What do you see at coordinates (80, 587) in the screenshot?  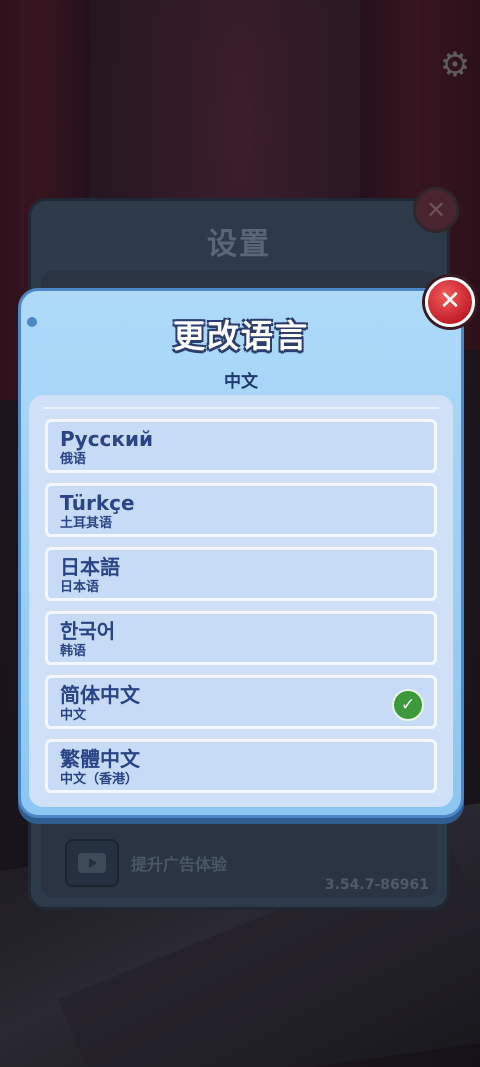 I see `language-translation: 日本语` at bounding box center [80, 587].